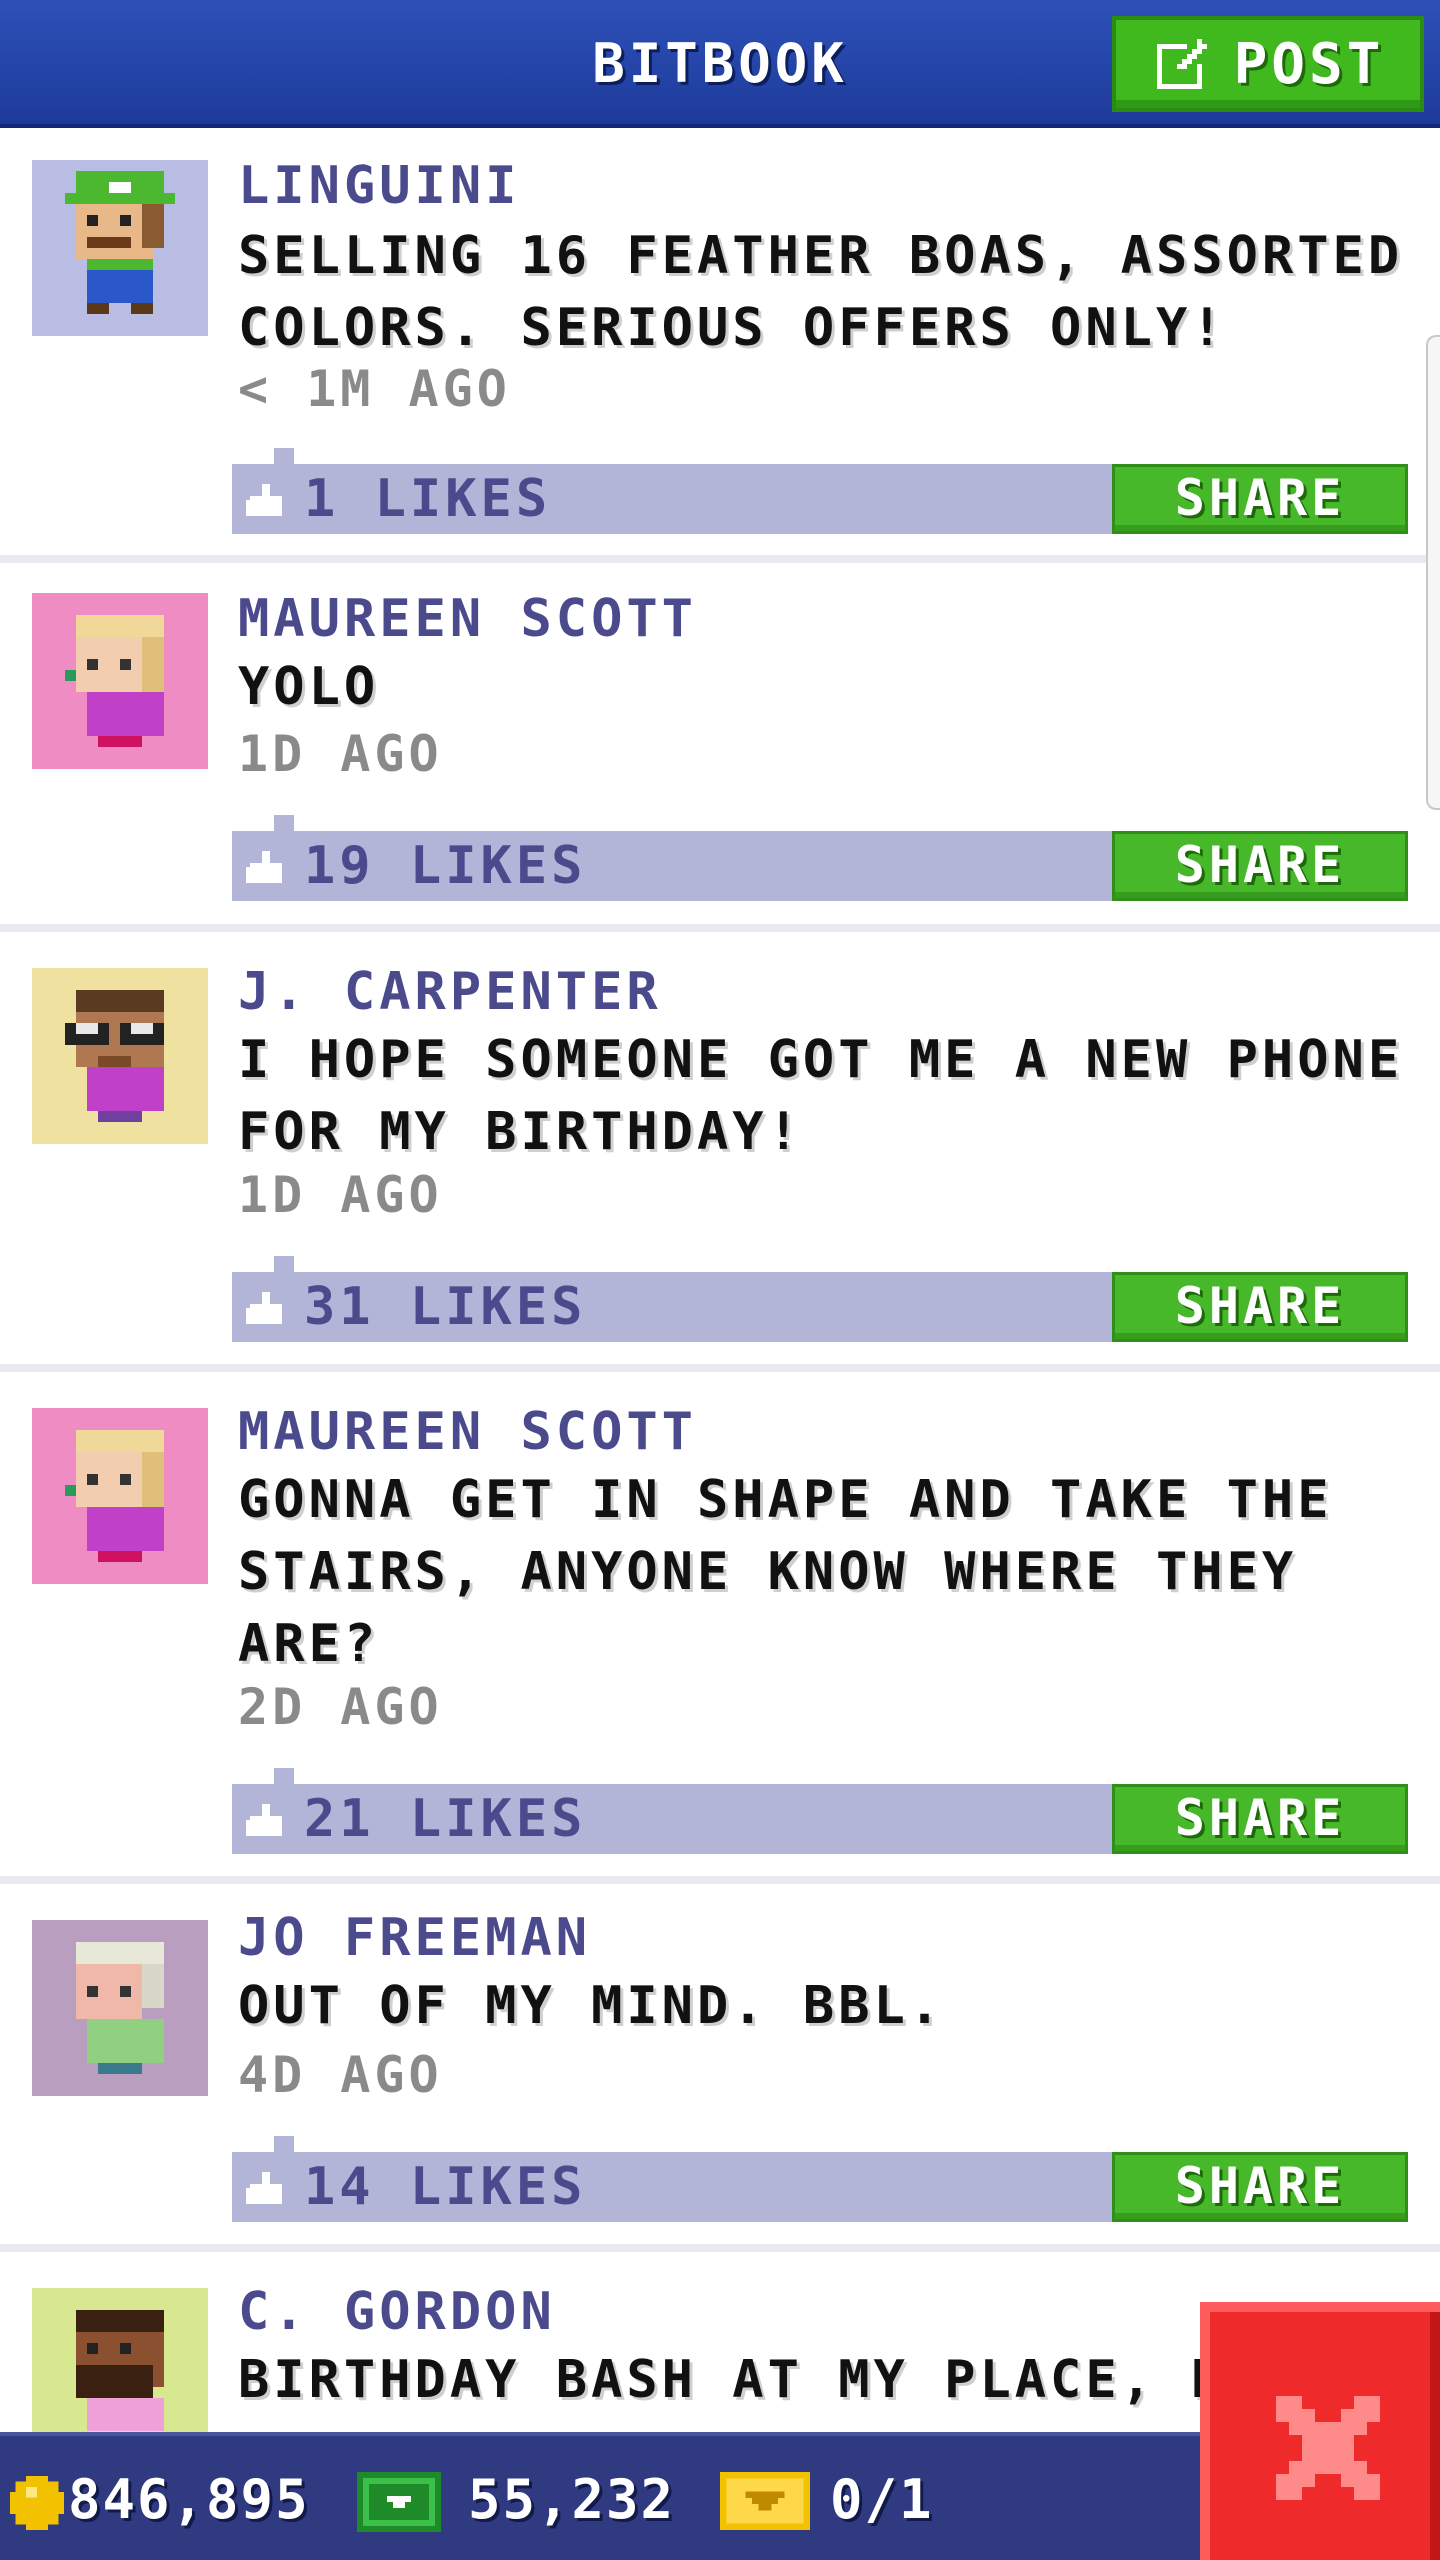 The image size is (1440, 2560). Describe the element at coordinates (445, 1819) in the screenshot. I see `likes-count: 21 LIKES` at that location.